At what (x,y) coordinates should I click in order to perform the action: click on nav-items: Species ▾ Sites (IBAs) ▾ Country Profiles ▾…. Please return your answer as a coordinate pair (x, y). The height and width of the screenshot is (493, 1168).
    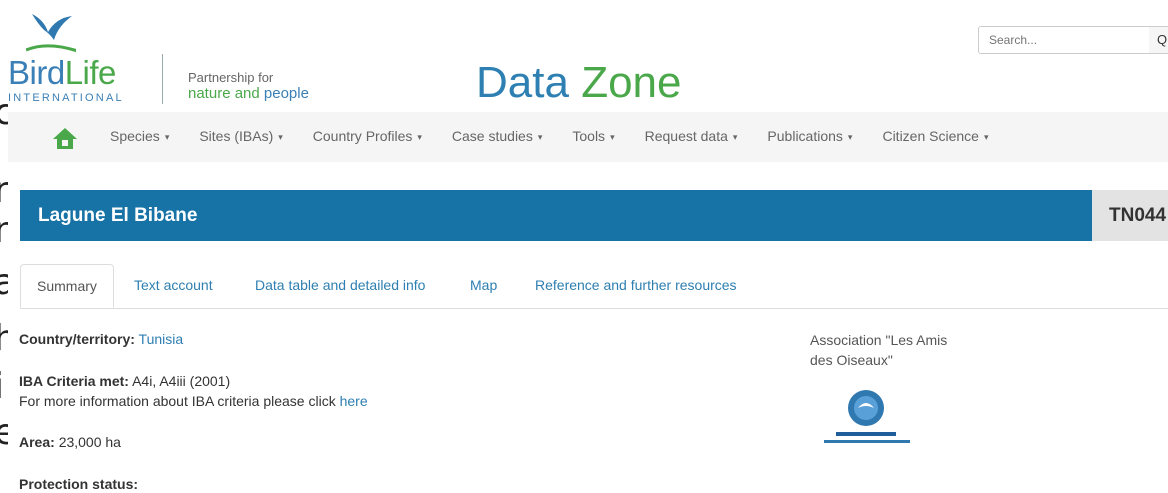
    Looking at the image, I should click on (564, 136).